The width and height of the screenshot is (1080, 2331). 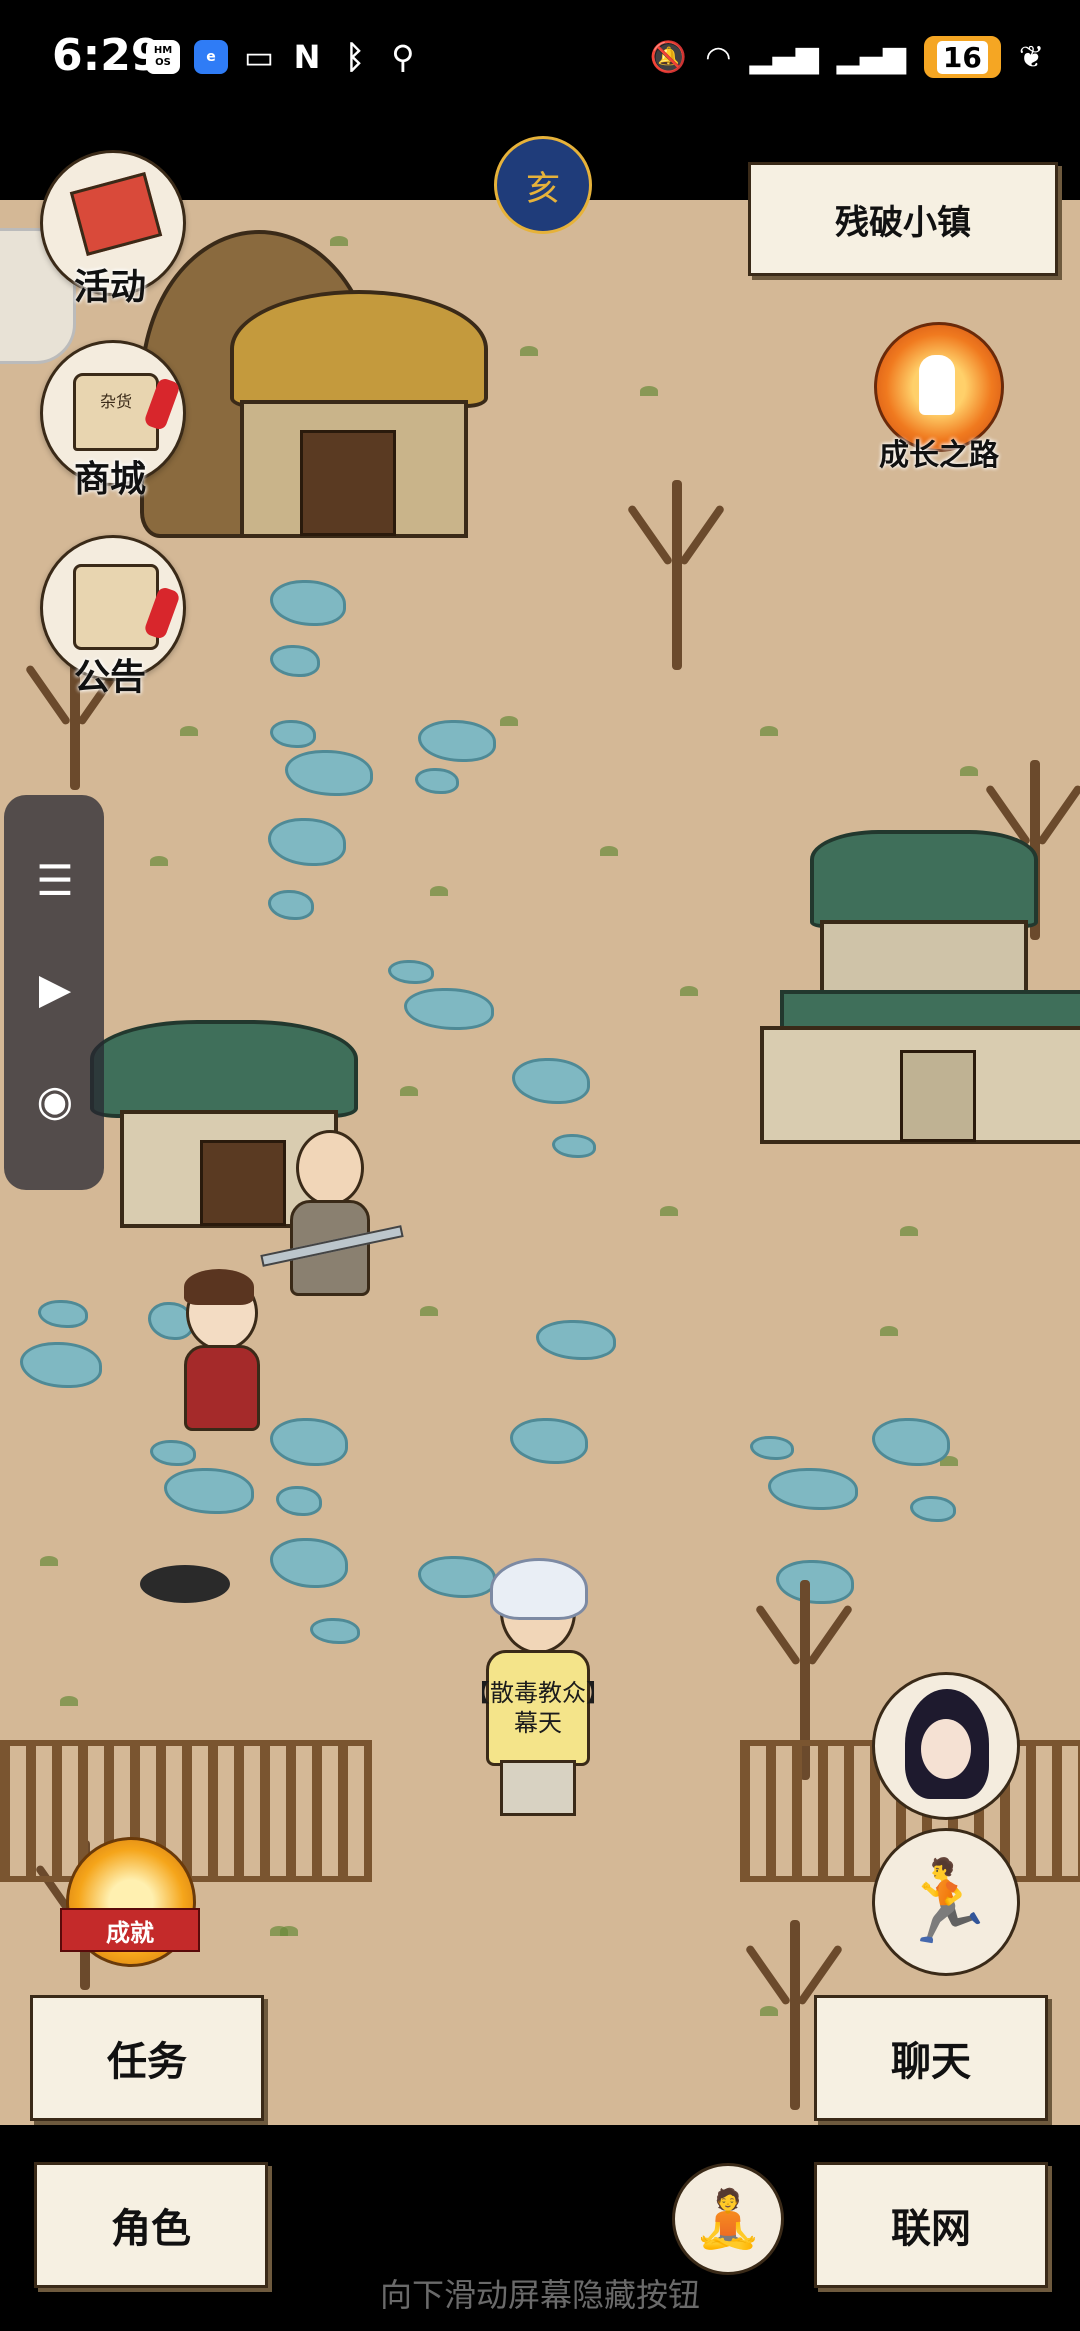 I want to click on floating-toolbar: ☰ ▶ ◉, so click(x=54, y=992).